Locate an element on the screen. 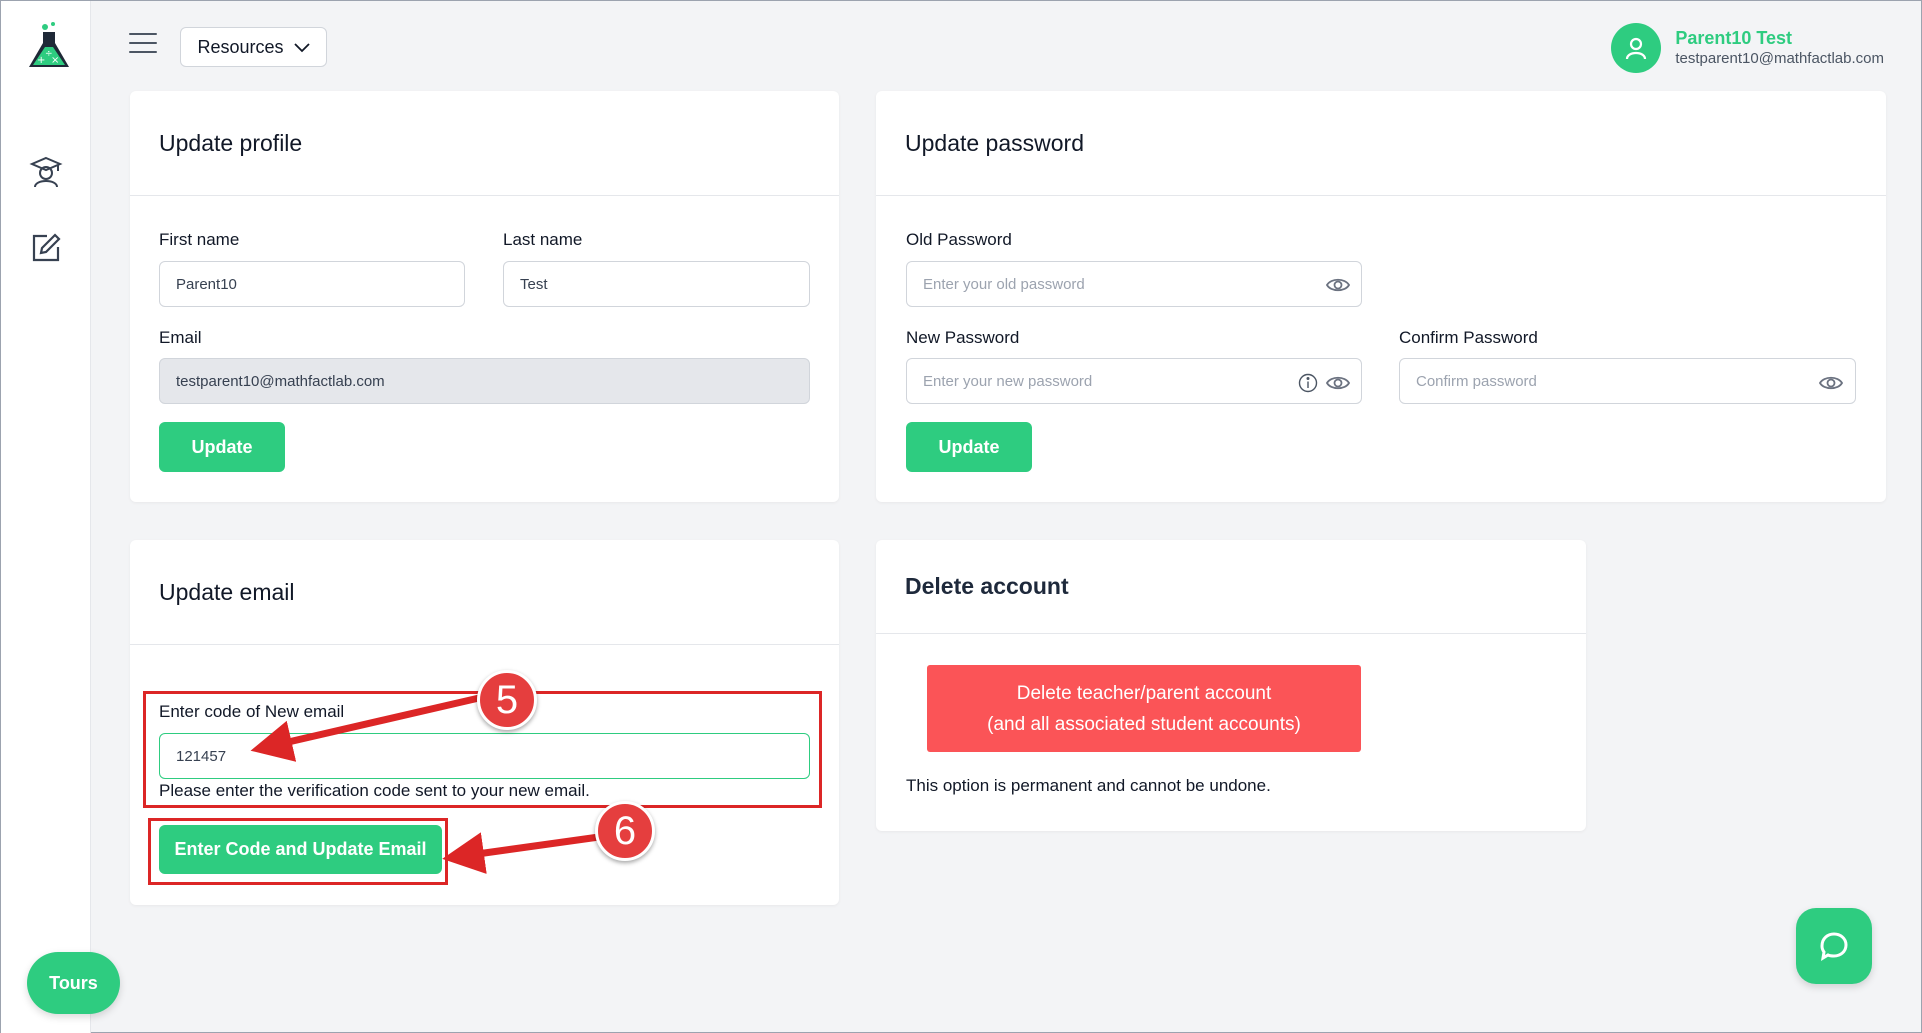 This screenshot has width=1922, height=1033. step-badge-6: 6 is located at coordinates (625, 831).